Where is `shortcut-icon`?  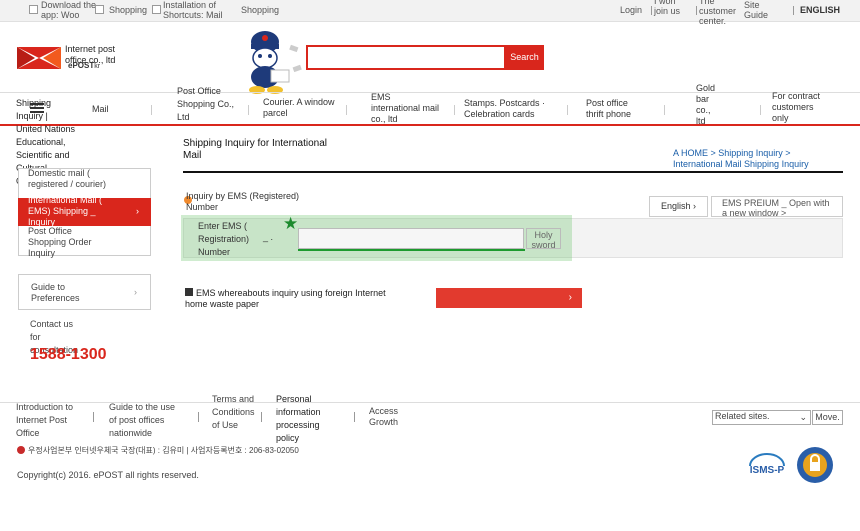
shortcut-icon is located at coordinates (156, 9).